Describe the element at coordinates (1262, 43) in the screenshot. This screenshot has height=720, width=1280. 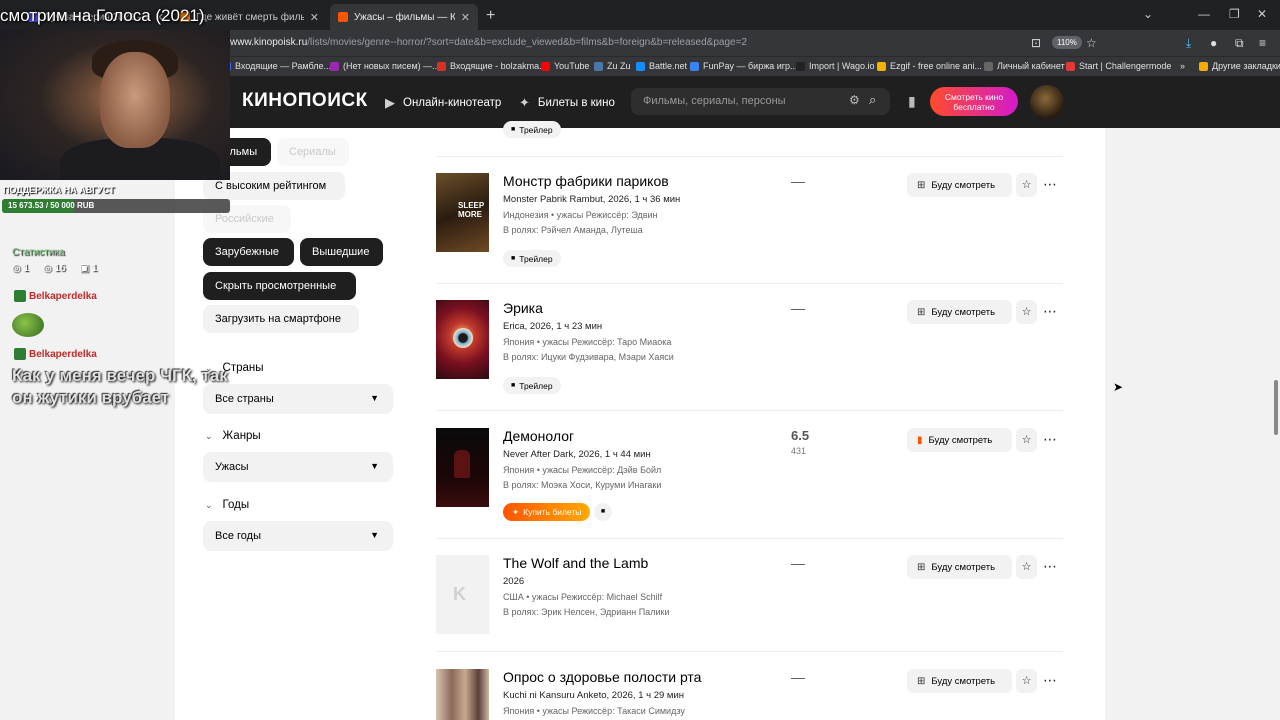
I see `menu-icon: ≡` at that location.